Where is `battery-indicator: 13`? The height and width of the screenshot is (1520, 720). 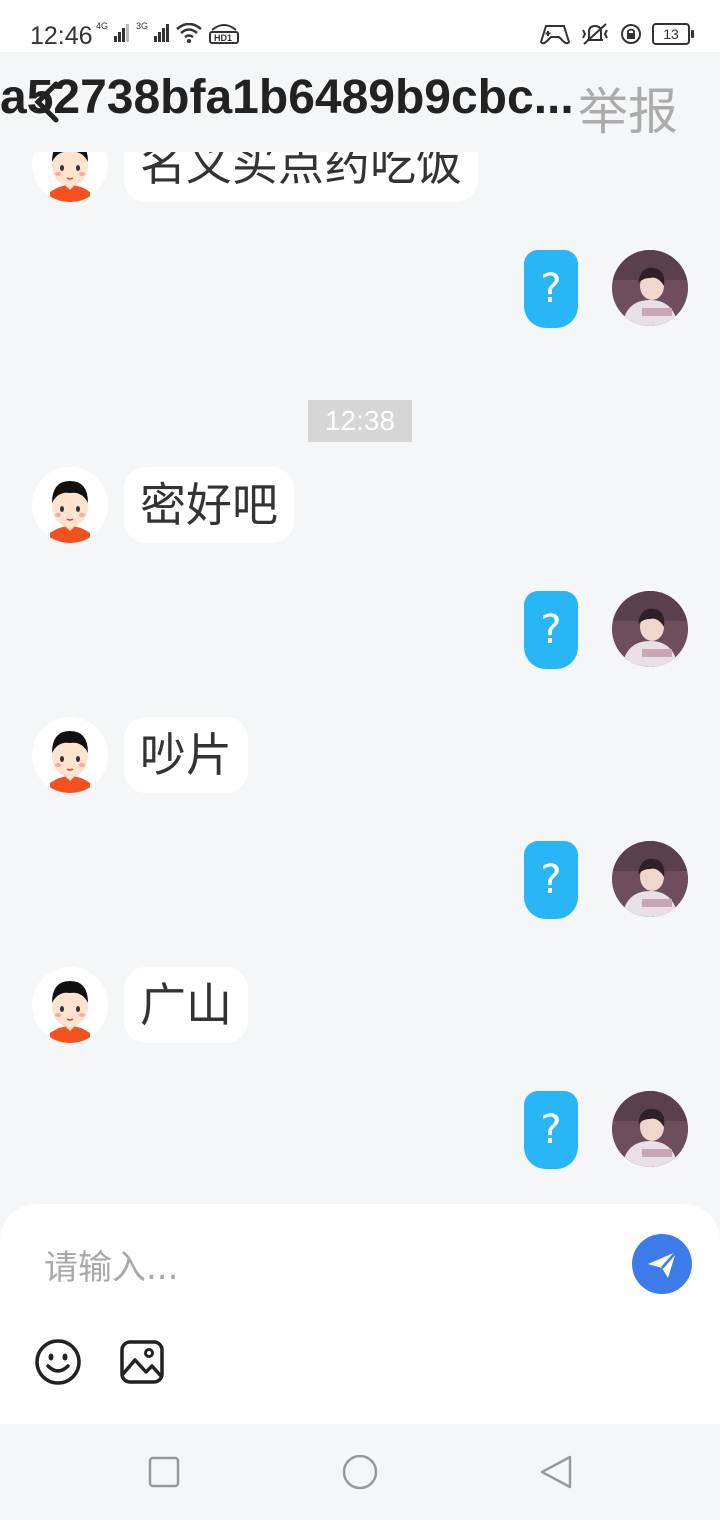 battery-indicator: 13 is located at coordinates (673, 34).